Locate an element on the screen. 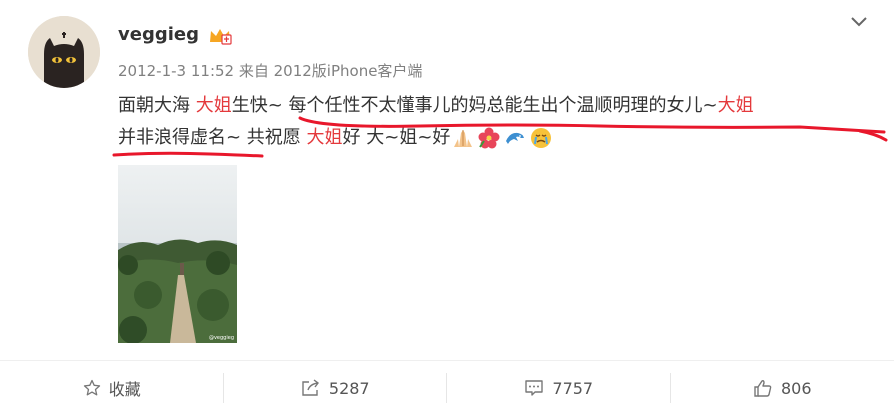  pray-icon is located at coordinates (463, 138).